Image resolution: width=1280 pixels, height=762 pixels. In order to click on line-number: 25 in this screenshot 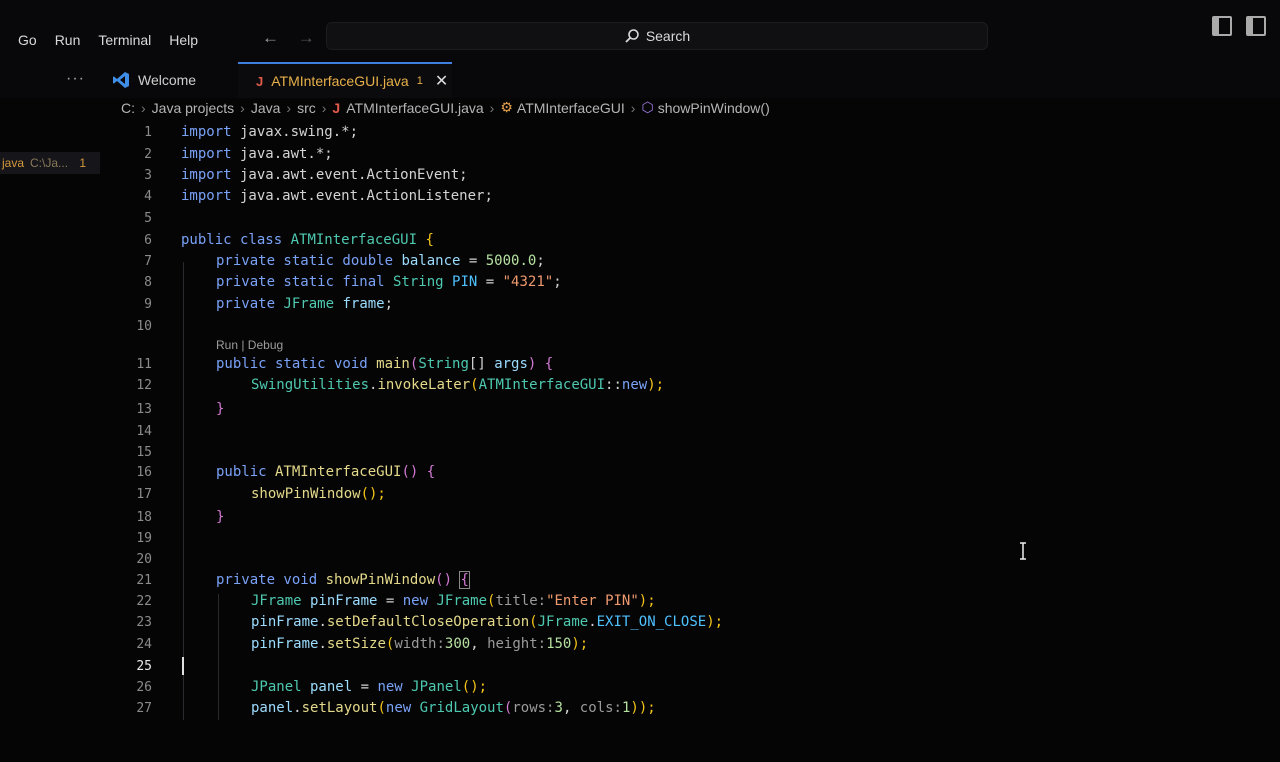, I will do `click(144, 666)`.